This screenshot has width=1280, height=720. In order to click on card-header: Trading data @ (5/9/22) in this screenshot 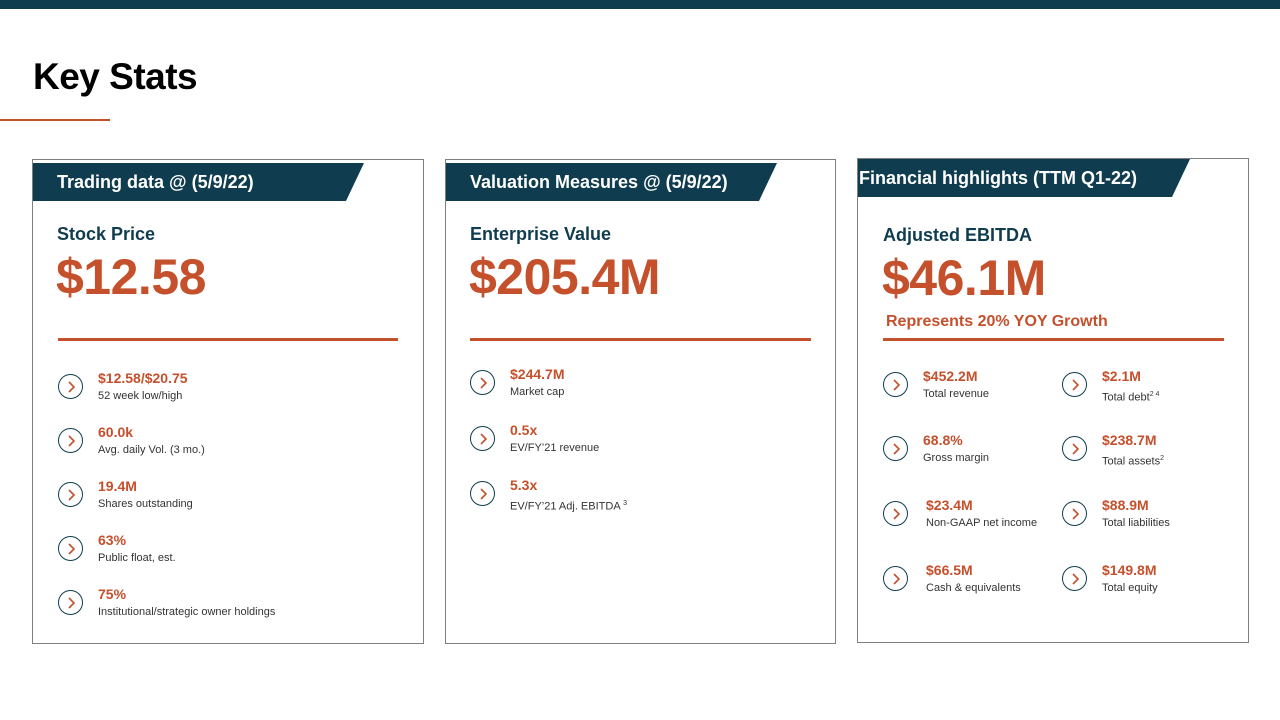, I will do `click(198, 182)`.